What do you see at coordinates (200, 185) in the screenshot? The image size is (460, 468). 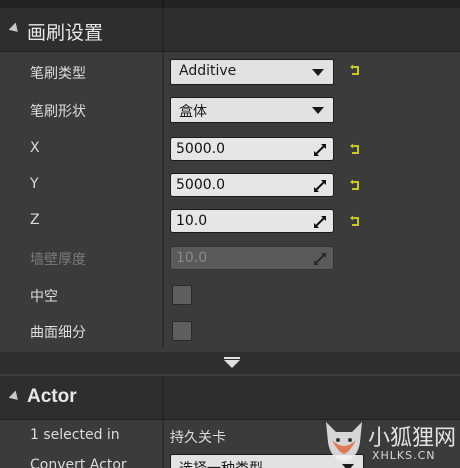 I see `y-value: 5000.0` at bounding box center [200, 185].